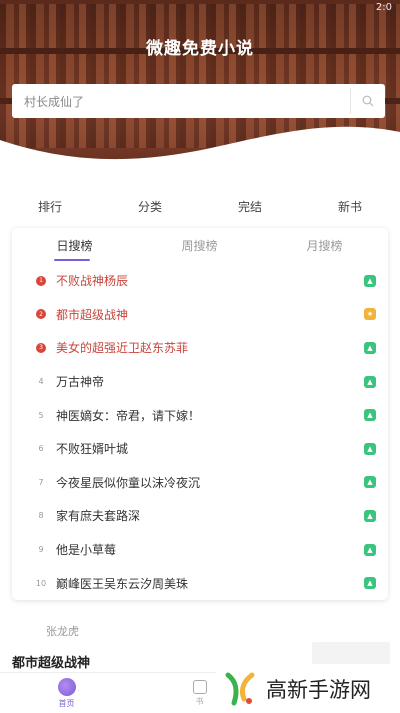 This screenshot has height=713, width=400. I want to click on tab-label: 月搜榜, so click(324, 245).